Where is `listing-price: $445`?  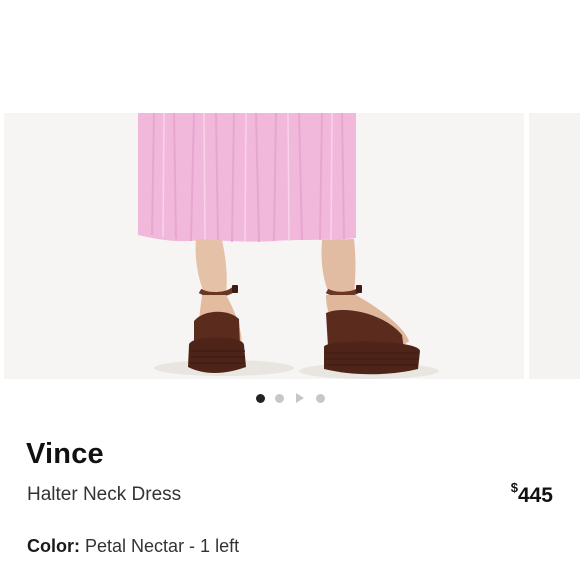
listing-price: $445 is located at coordinates (531, 494).